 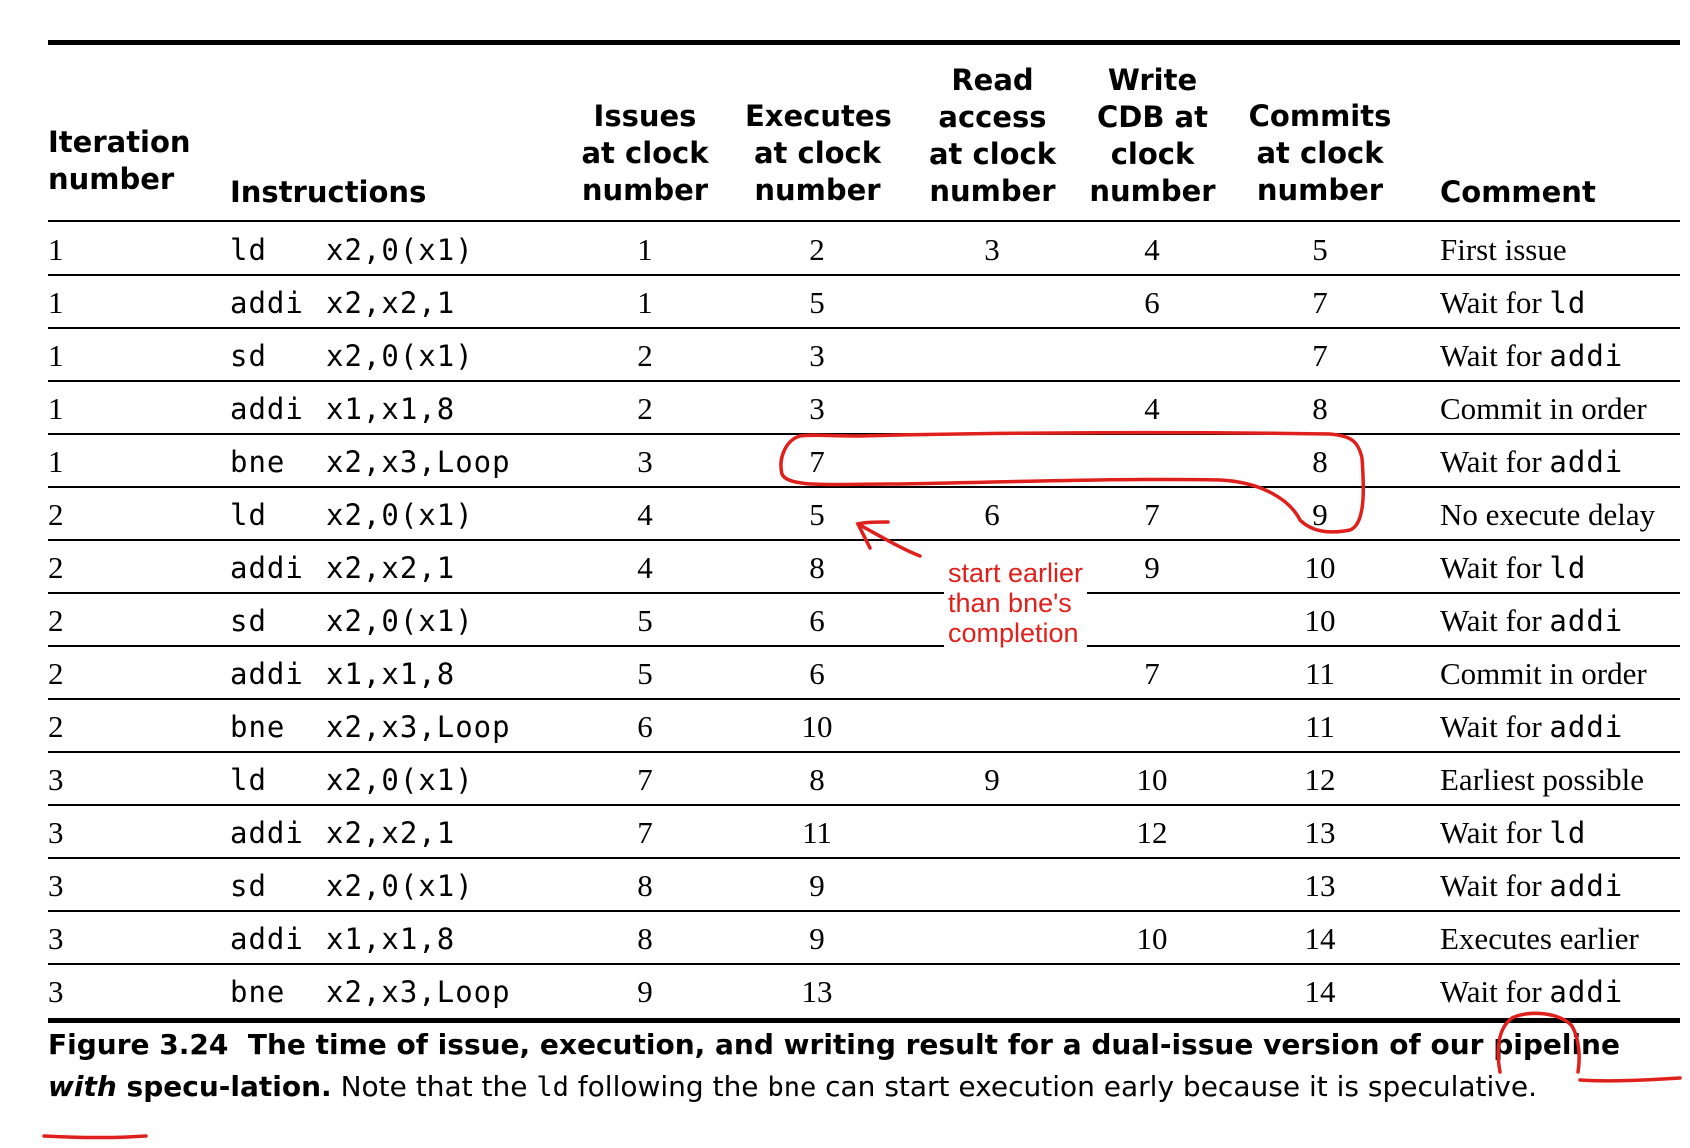 I want to click on annotation-circle-bne-row, so click(x=1072, y=482).